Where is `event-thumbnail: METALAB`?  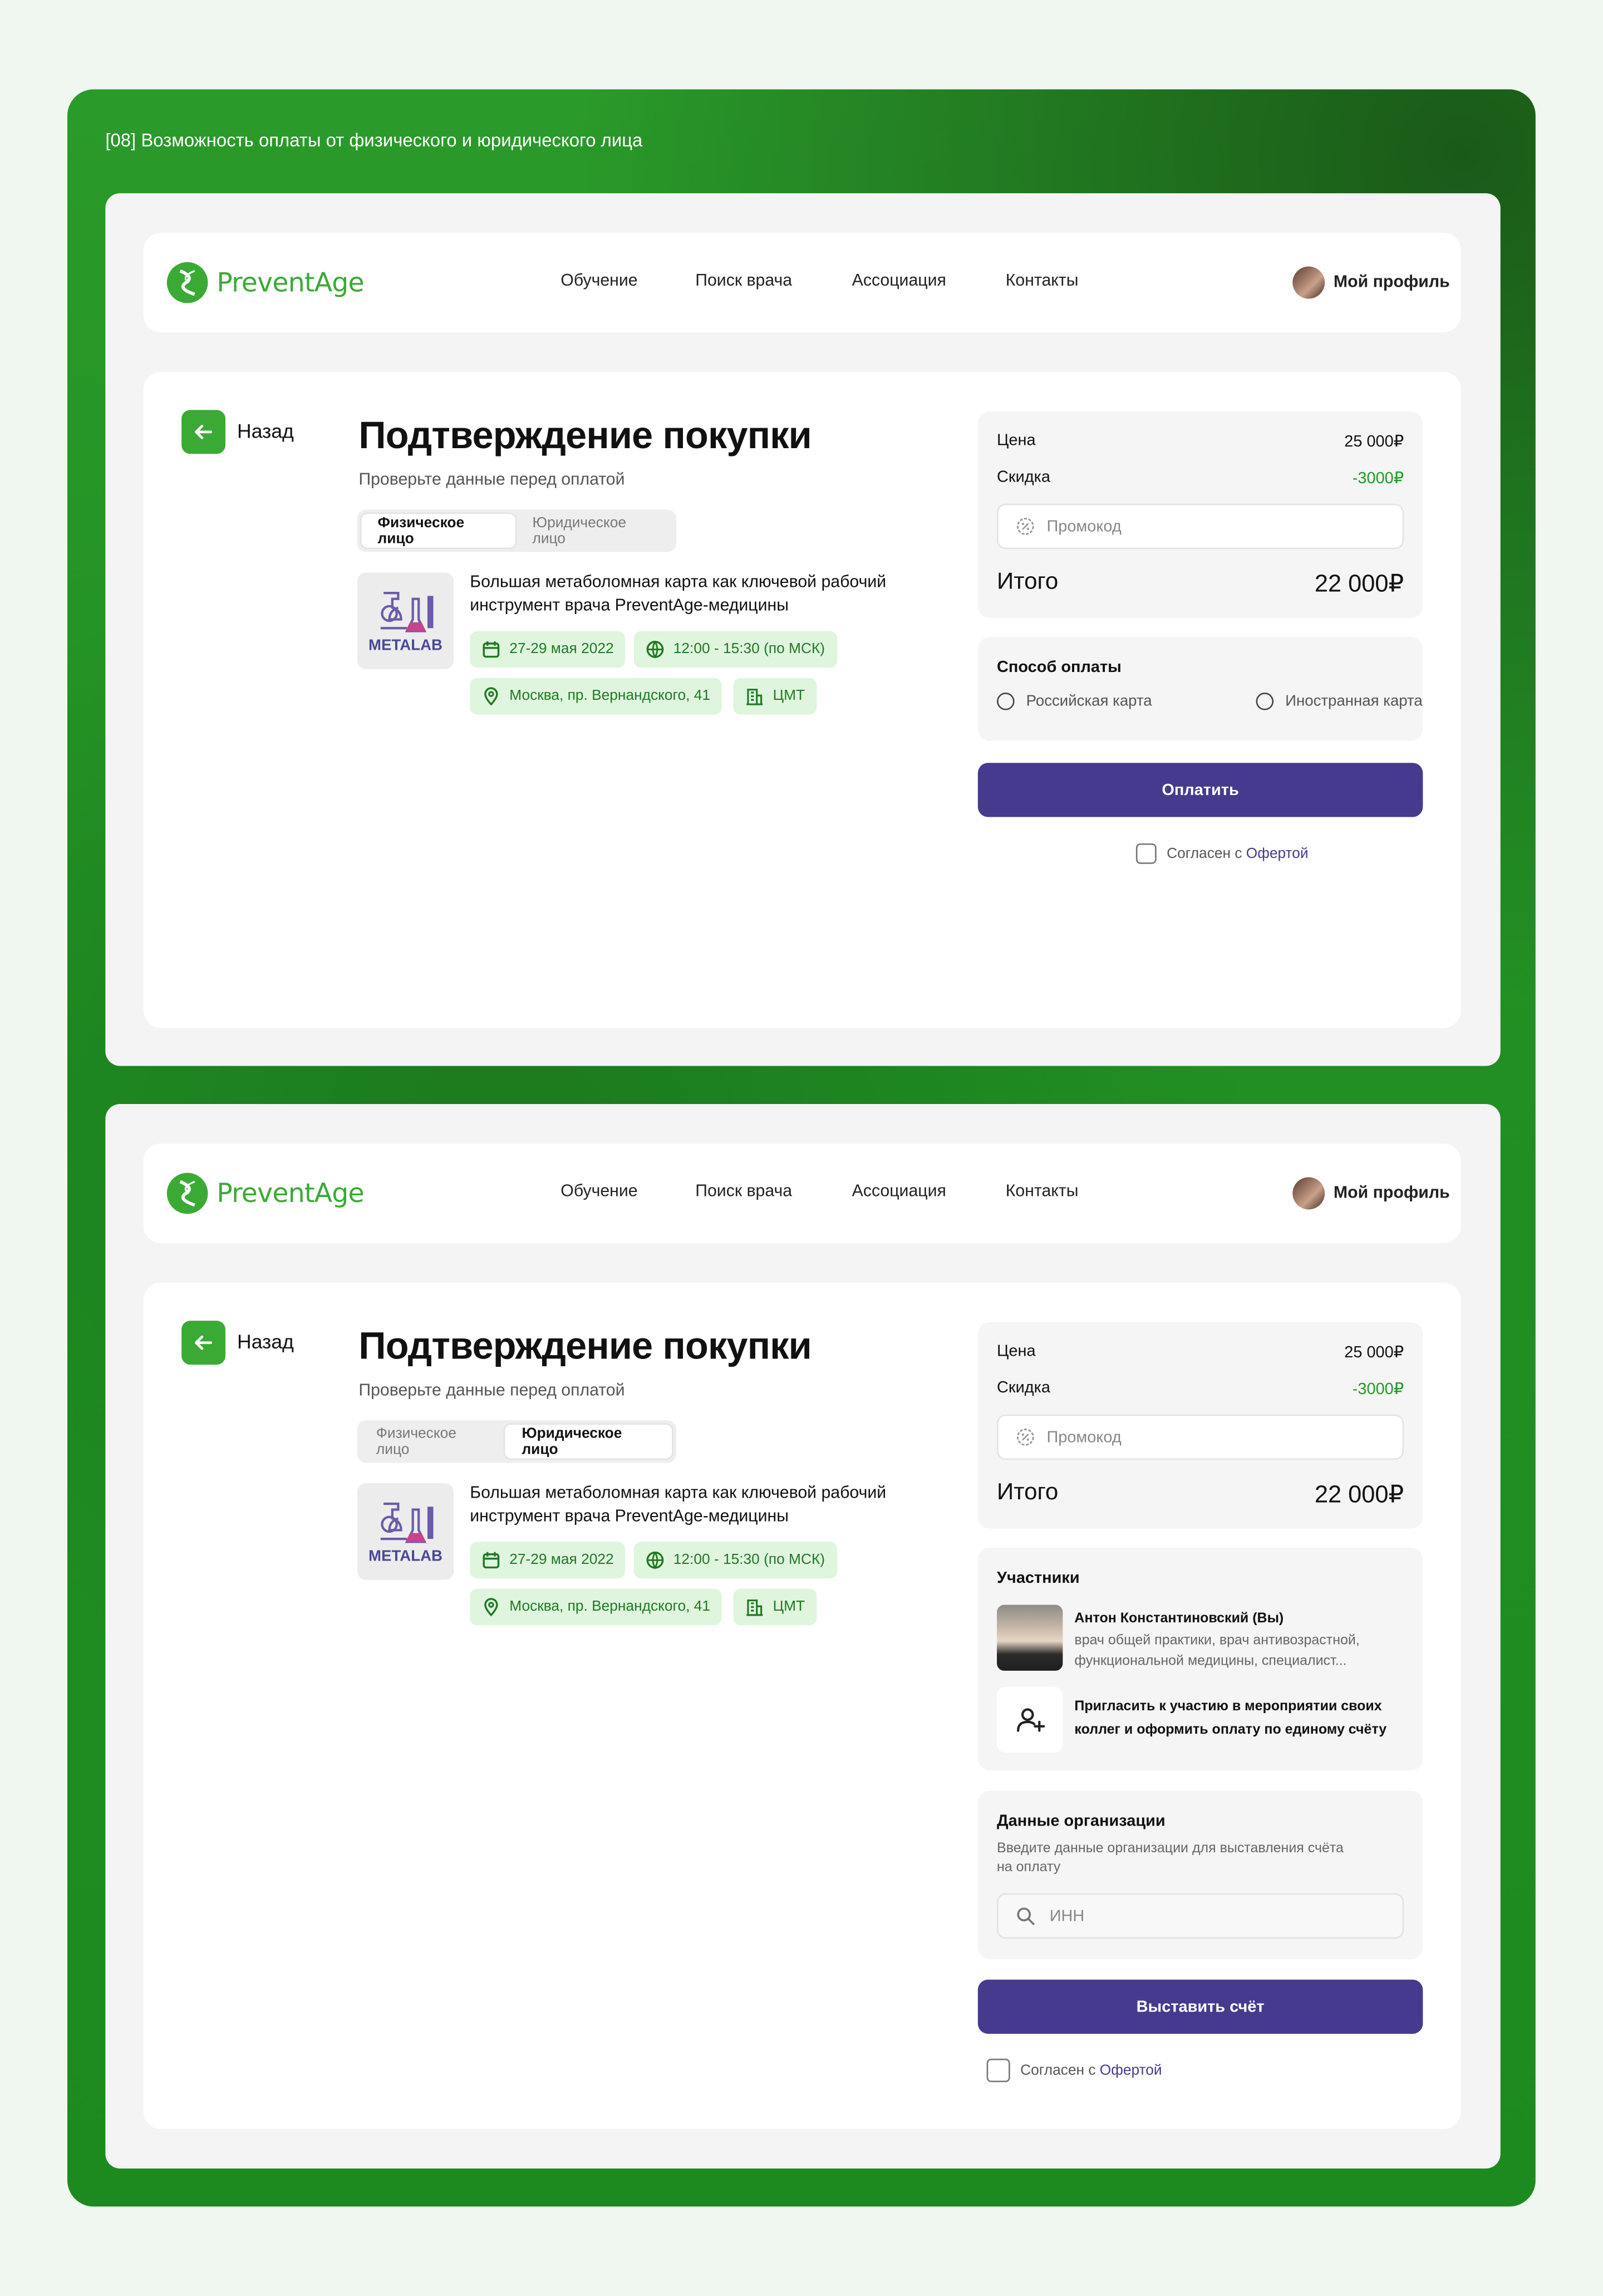 event-thumbnail: METALAB is located at coordinates (405, 621).